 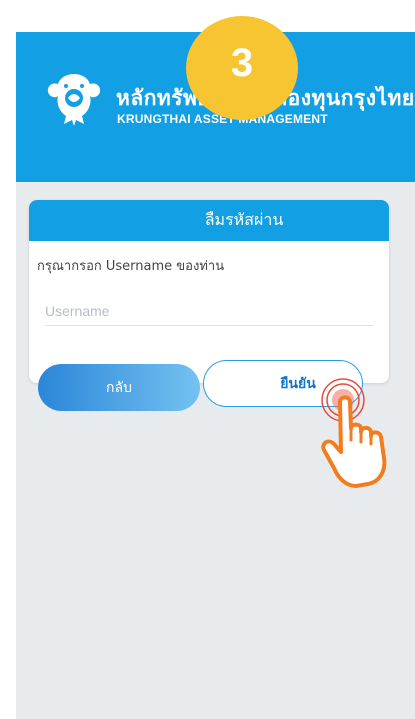 I want to click on username-input, so click(x=209, y=311).